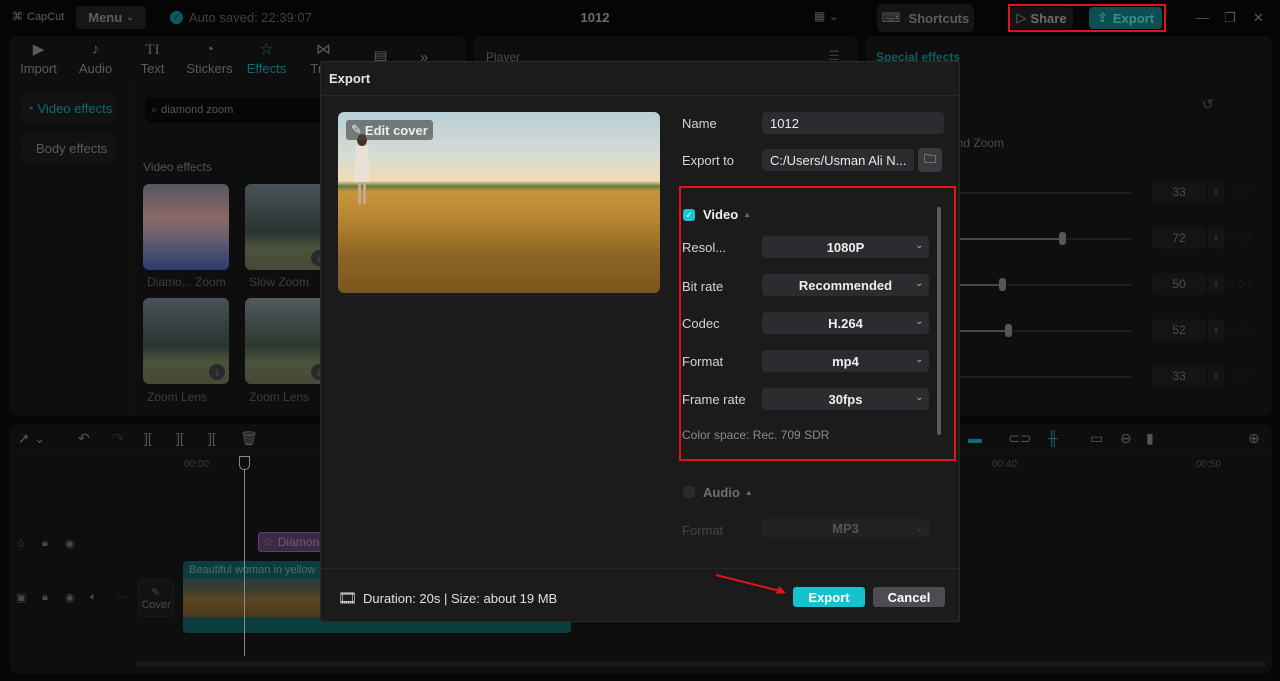 Image resolution: width=1280 pixels, height=681 pixels. What do you see at coordinates (249, 438) in the screenshot?
I see `delete-icon: 🗑` at bounding box center [249, 438].